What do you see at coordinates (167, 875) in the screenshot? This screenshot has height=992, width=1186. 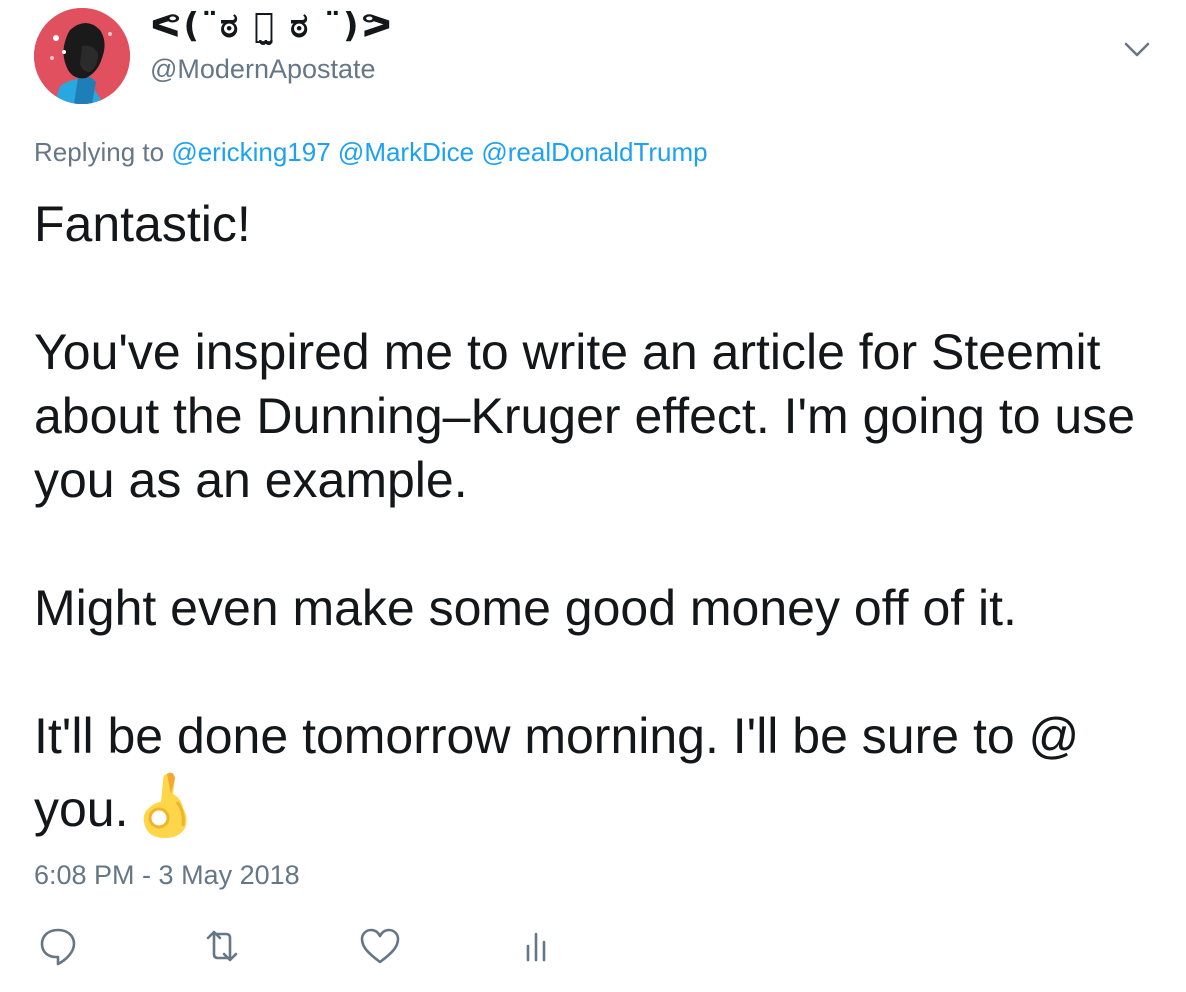 I see `tweet-timestamp: 6:08 PM - 3 May 2018` at bounding box center [167, 875].